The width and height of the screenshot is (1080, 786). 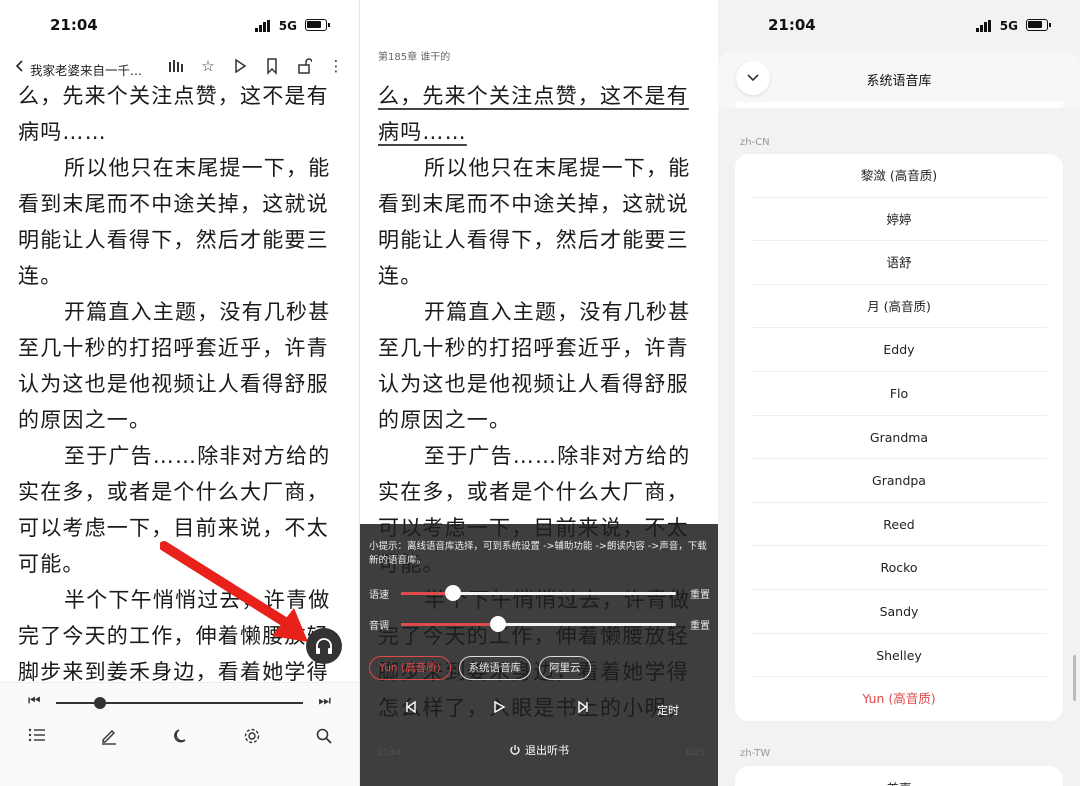 I want to click on speed-slider: 语速 重置, so click(x=539, y=593).